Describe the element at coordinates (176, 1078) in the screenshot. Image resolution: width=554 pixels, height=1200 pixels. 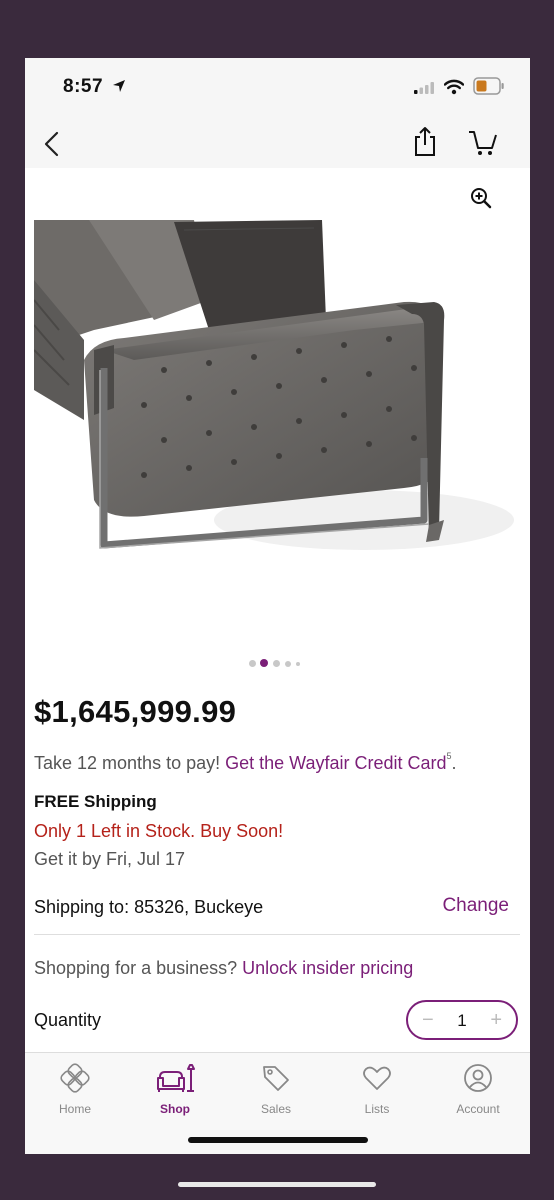
I see `shop-icon` at that location.